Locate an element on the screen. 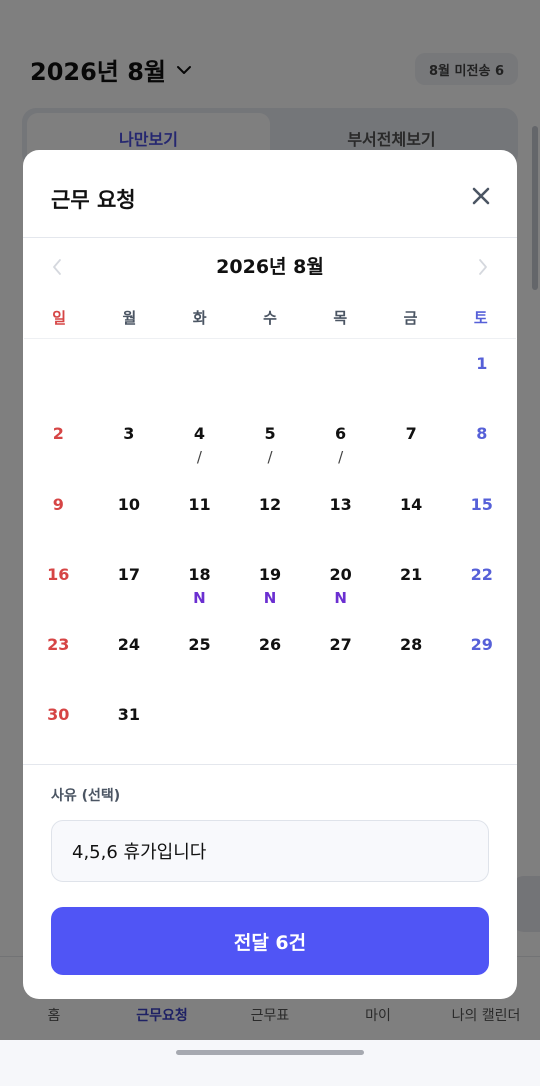 The width and height of the screenshot is (540, 1086). day-number: 9 is located at coordinates (58, 504).